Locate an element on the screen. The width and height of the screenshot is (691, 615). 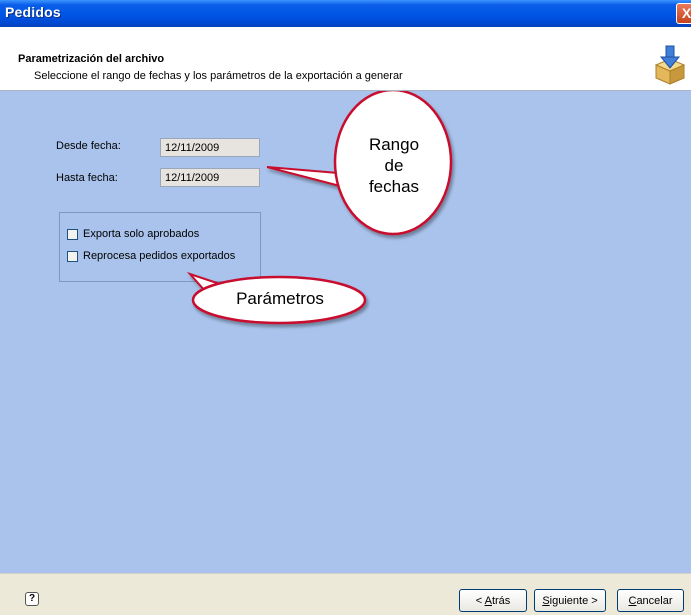
callout-line: Rango is located at coordinates (394, 144).